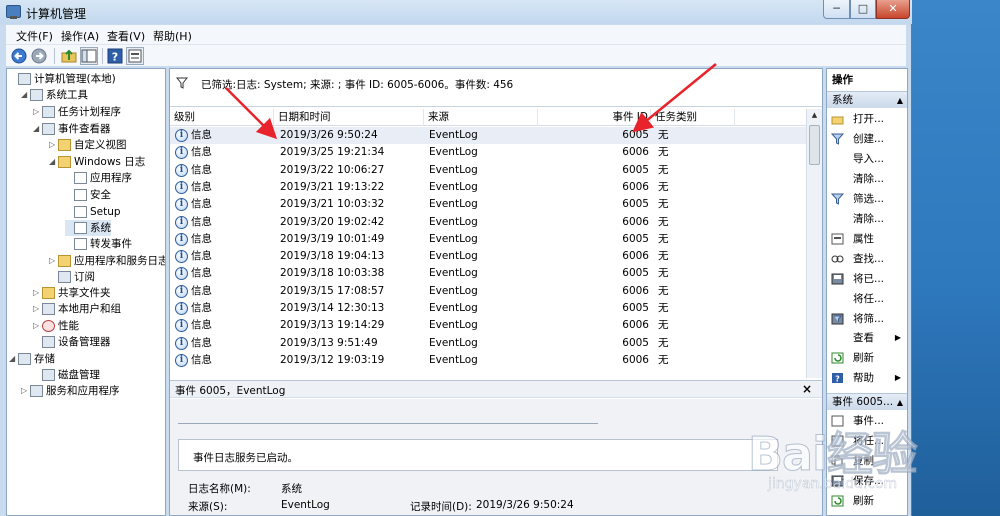  Describe the element at coordinates (80, 36) in the screenshot. I see `menu-action: 操作(A)` at that location.